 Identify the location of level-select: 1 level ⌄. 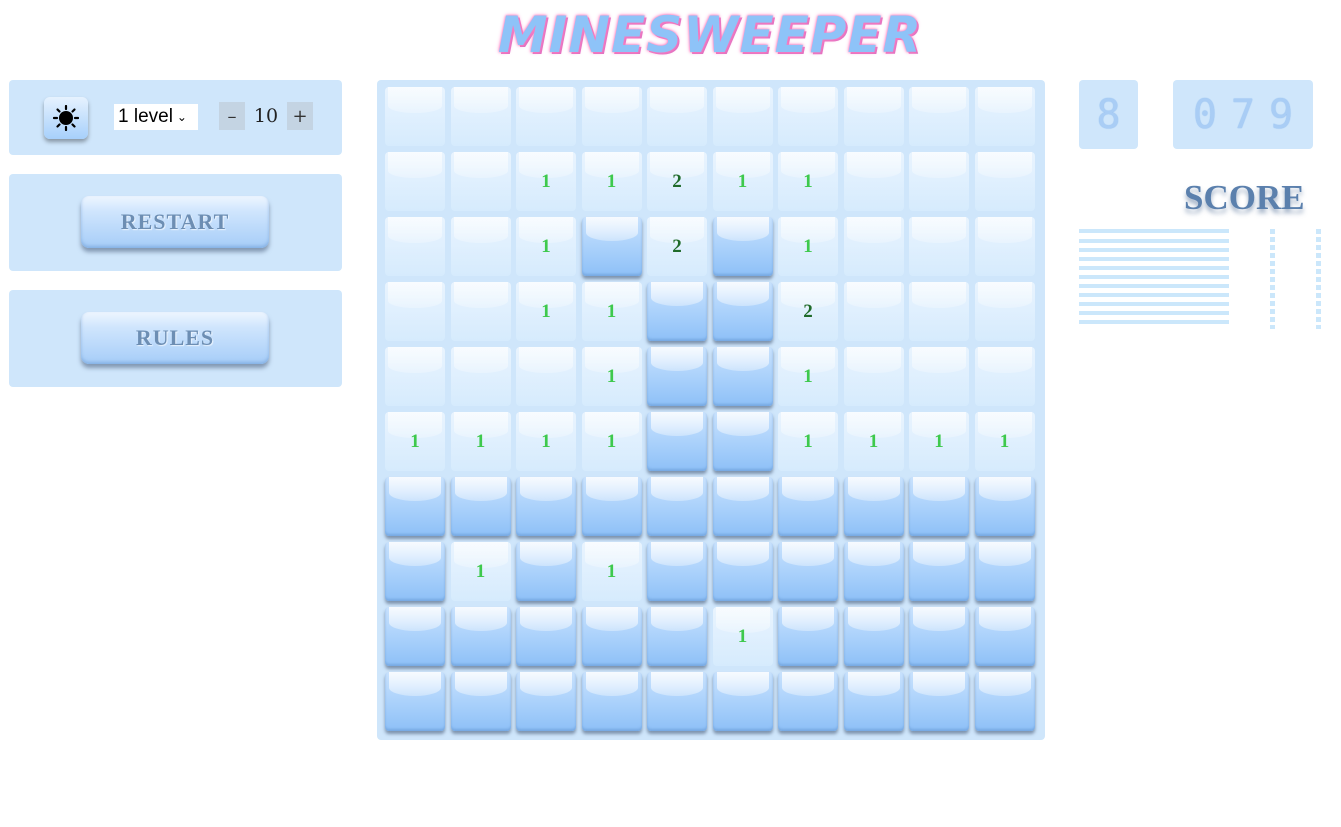
(156, 117).